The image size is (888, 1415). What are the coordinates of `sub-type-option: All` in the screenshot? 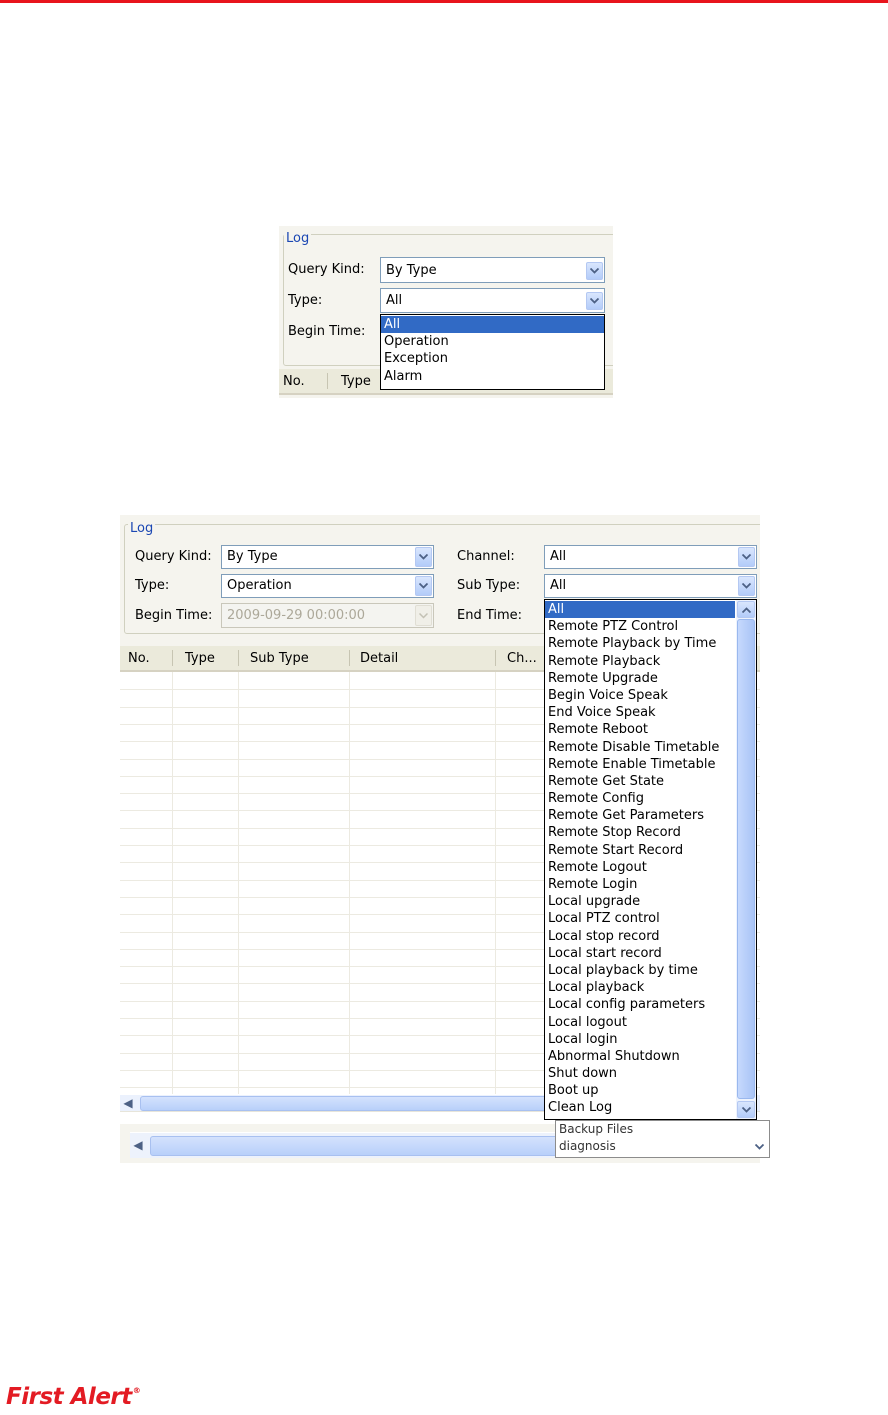 It's located at (640, 610).